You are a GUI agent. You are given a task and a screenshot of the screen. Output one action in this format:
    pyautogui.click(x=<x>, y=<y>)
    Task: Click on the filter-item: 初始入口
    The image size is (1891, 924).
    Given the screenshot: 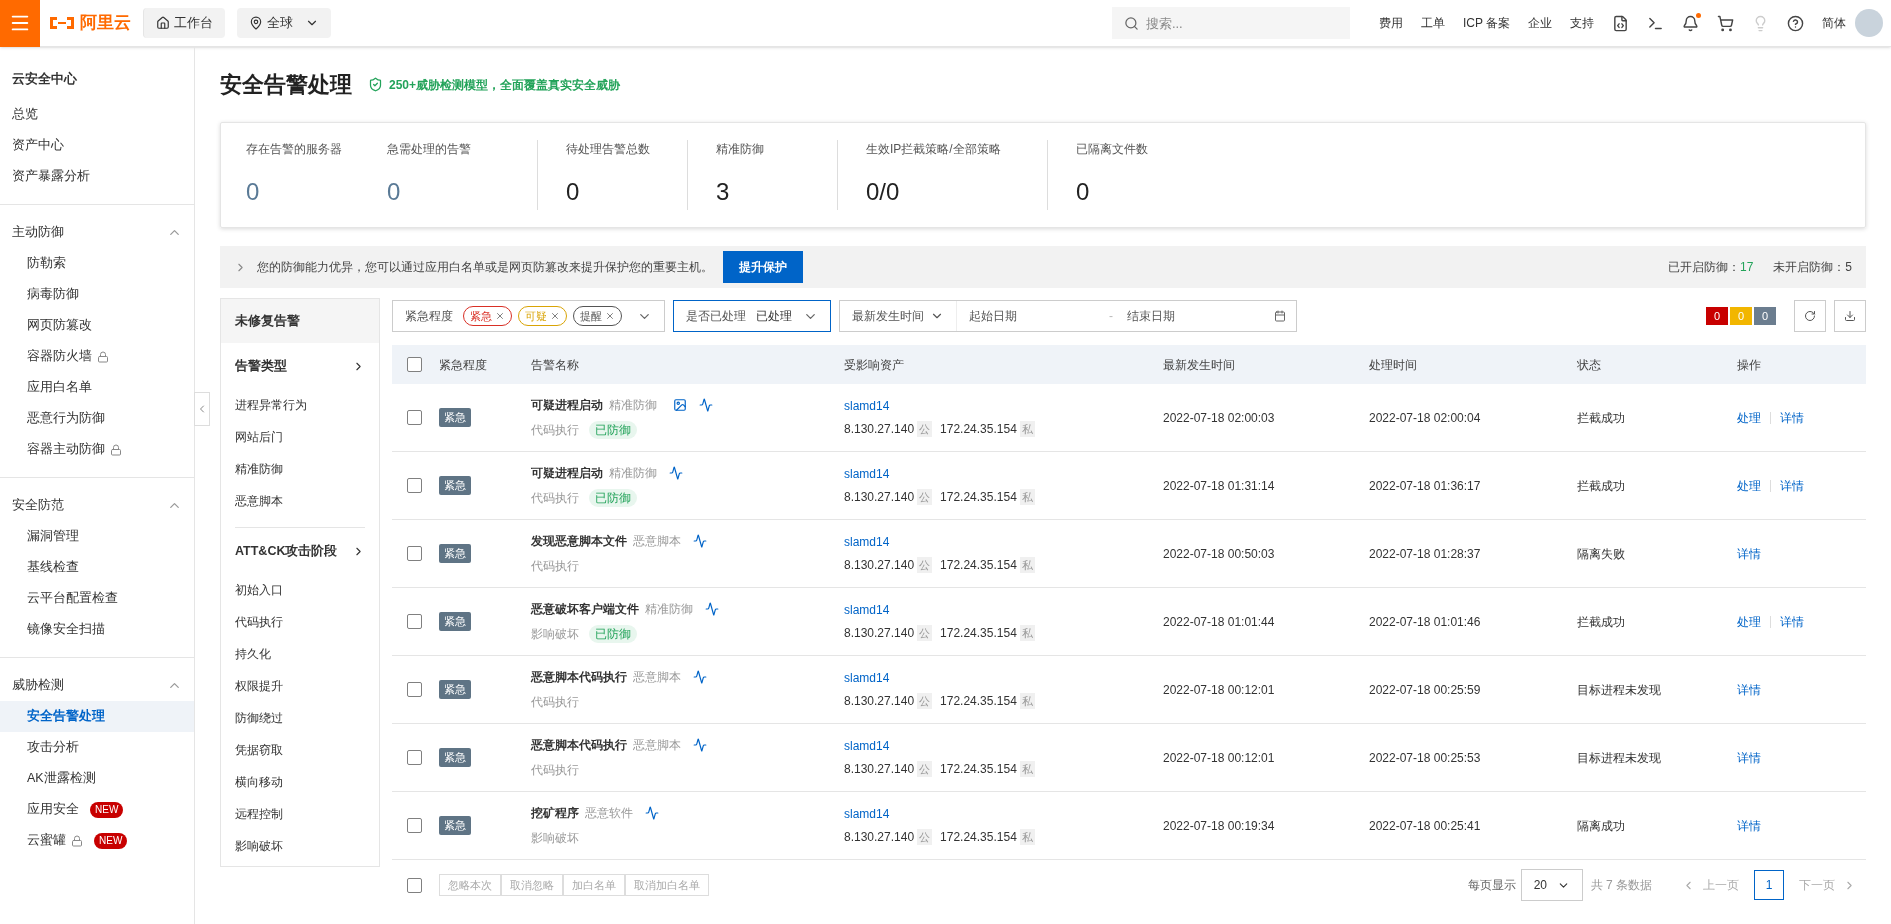 What is the action you would take?
    pyautogui.click(x=300, y=590)
    